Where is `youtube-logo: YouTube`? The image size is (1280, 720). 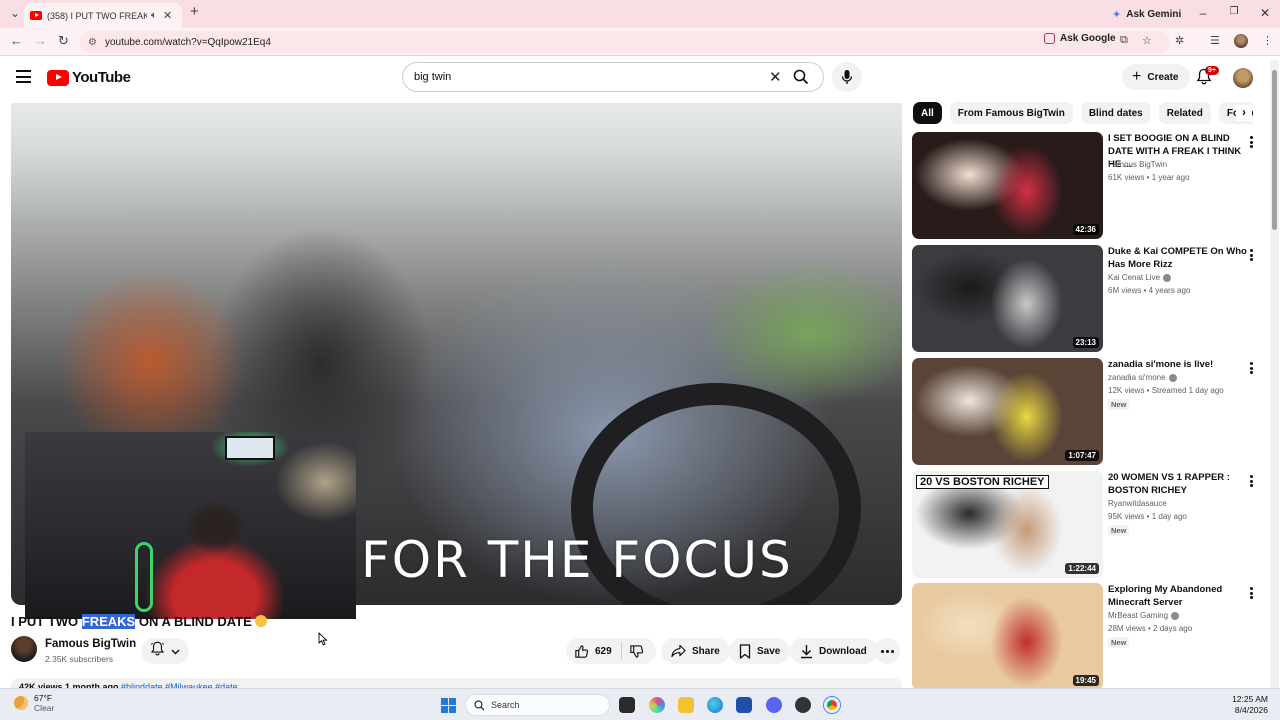
youtube-logo: YouTube is located at coordinates (89, 77).